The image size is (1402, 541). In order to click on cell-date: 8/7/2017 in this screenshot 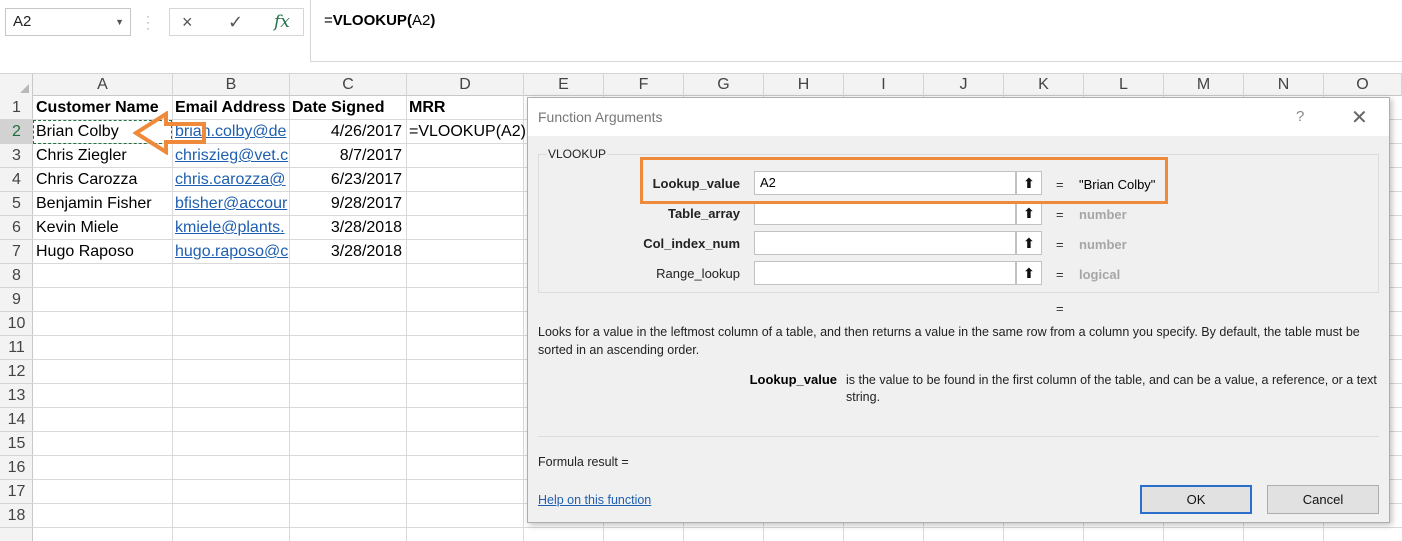, I will do `click(347, 156)`.